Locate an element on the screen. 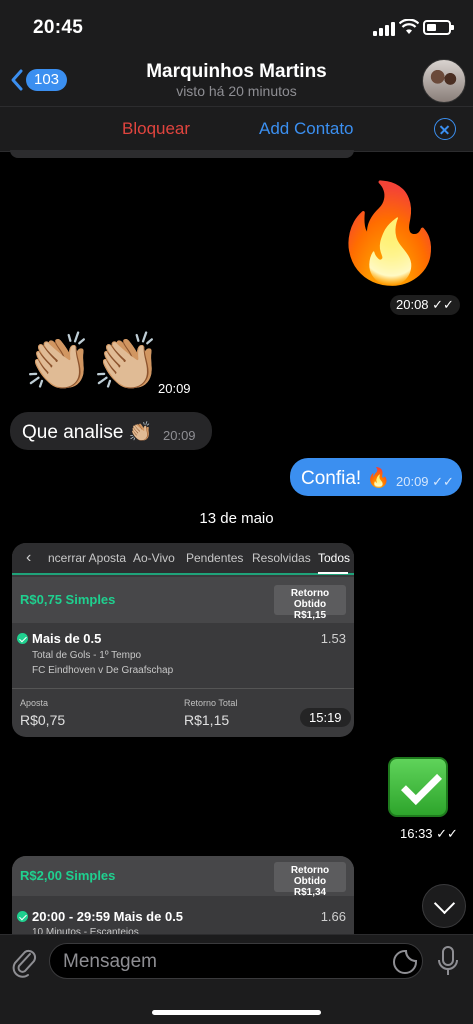  bet-amount: R$2,00 Simples is located at coordinates (68, 875).